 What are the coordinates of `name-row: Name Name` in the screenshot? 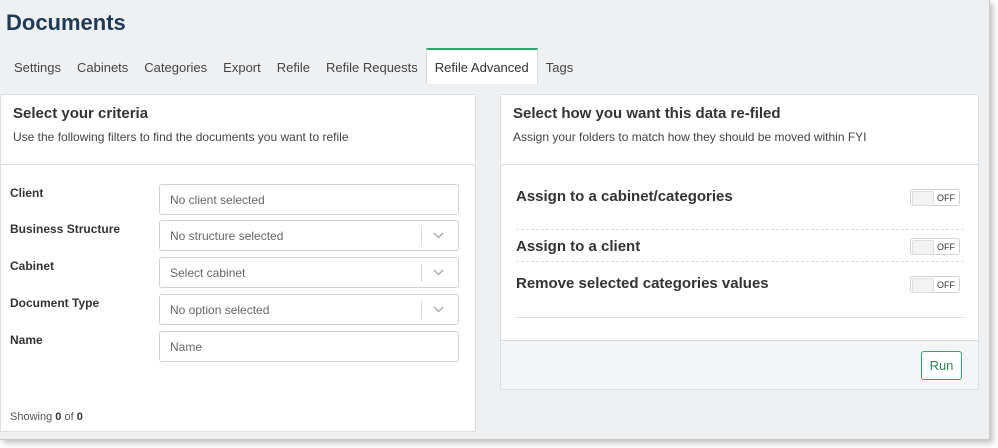 It's located at (239, 347).